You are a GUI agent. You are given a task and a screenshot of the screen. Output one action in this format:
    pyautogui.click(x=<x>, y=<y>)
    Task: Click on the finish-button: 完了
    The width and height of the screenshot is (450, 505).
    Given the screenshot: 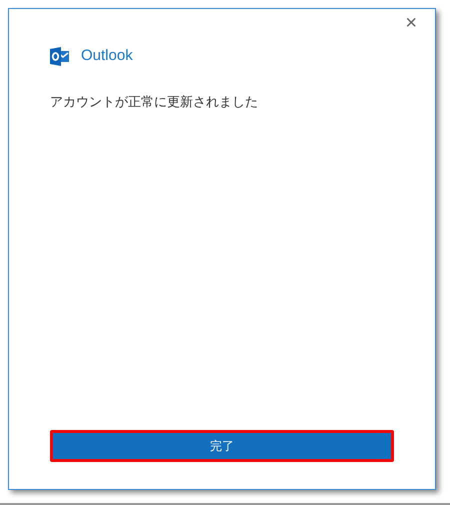 What is the action you would take?
    pyautogui.click(x=222, y=446)
    